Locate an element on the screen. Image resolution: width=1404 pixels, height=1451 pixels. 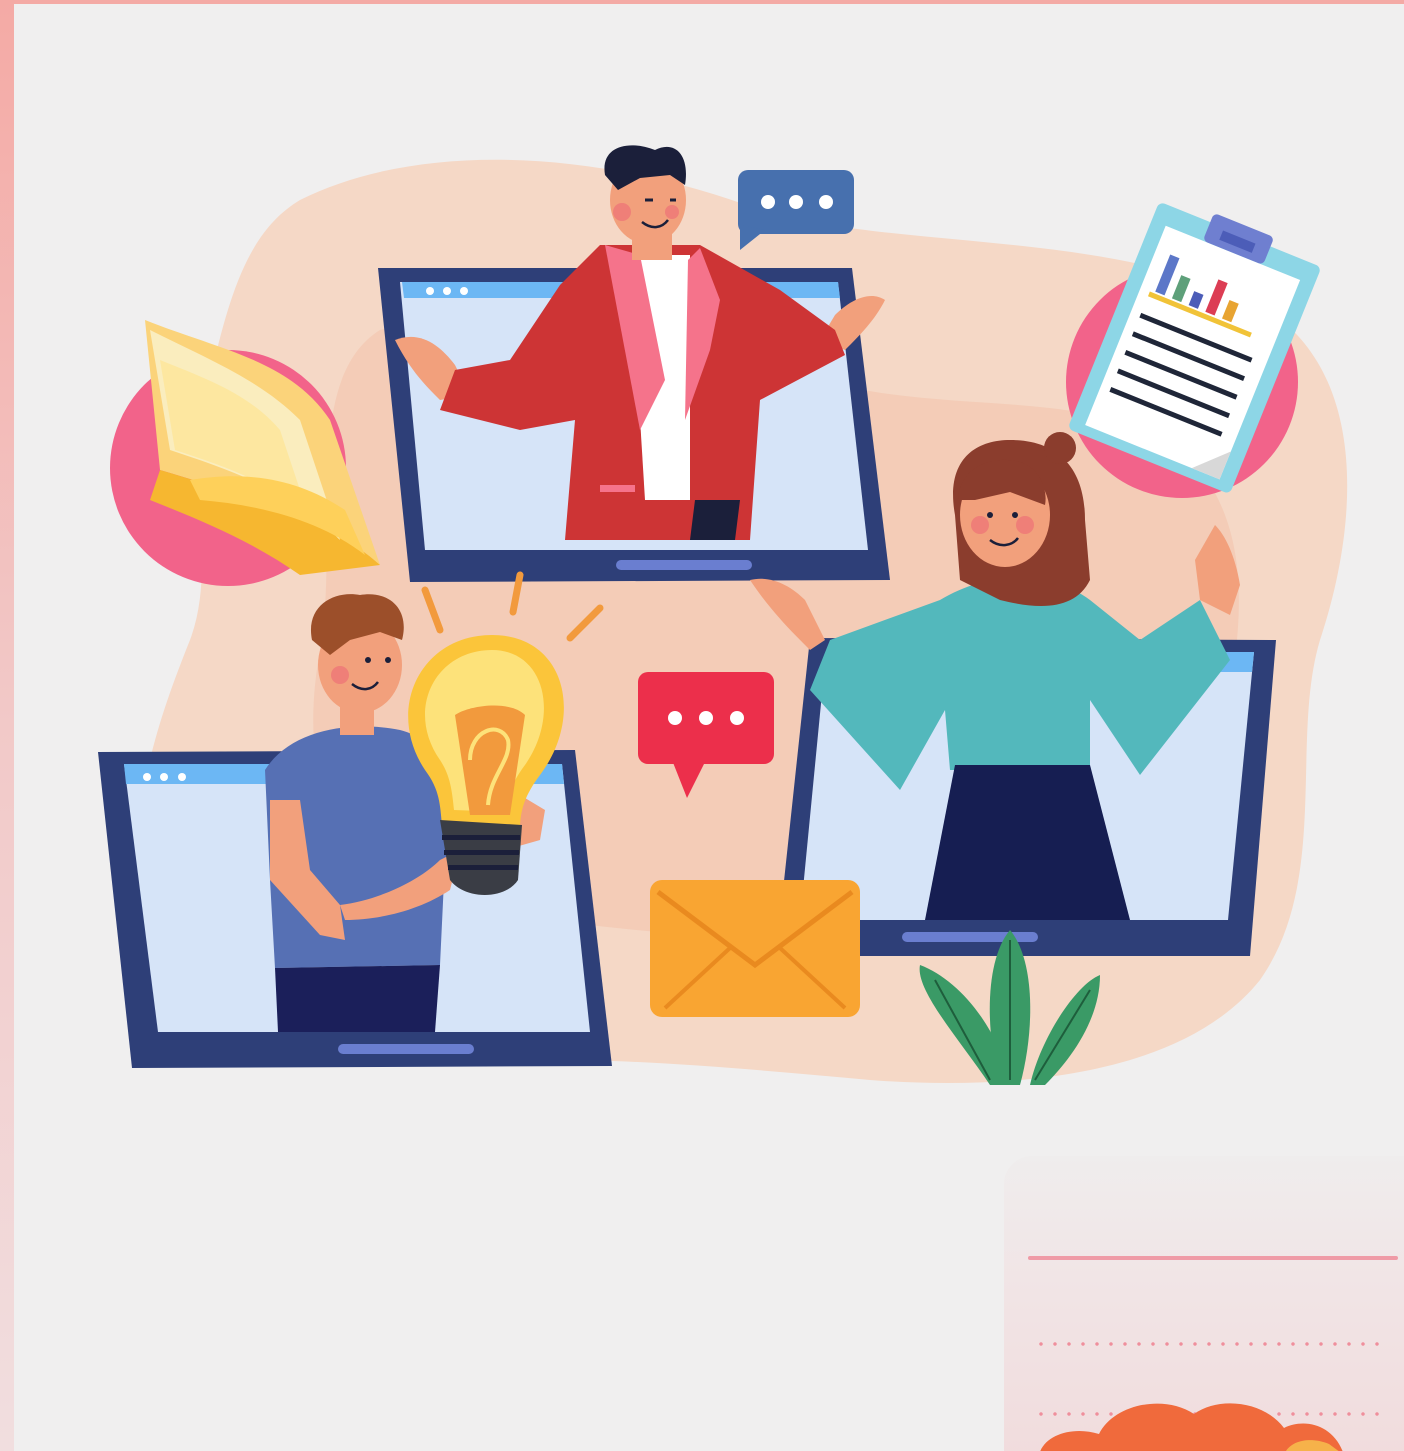
envelope-icon is located at coordinates (755, 948).